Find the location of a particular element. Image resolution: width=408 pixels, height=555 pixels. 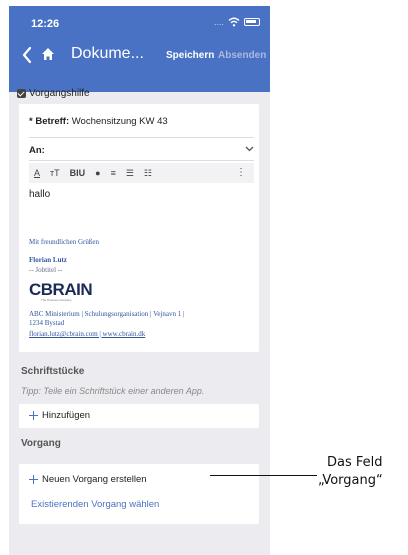

home-icon is located at coordinates (48, 54).